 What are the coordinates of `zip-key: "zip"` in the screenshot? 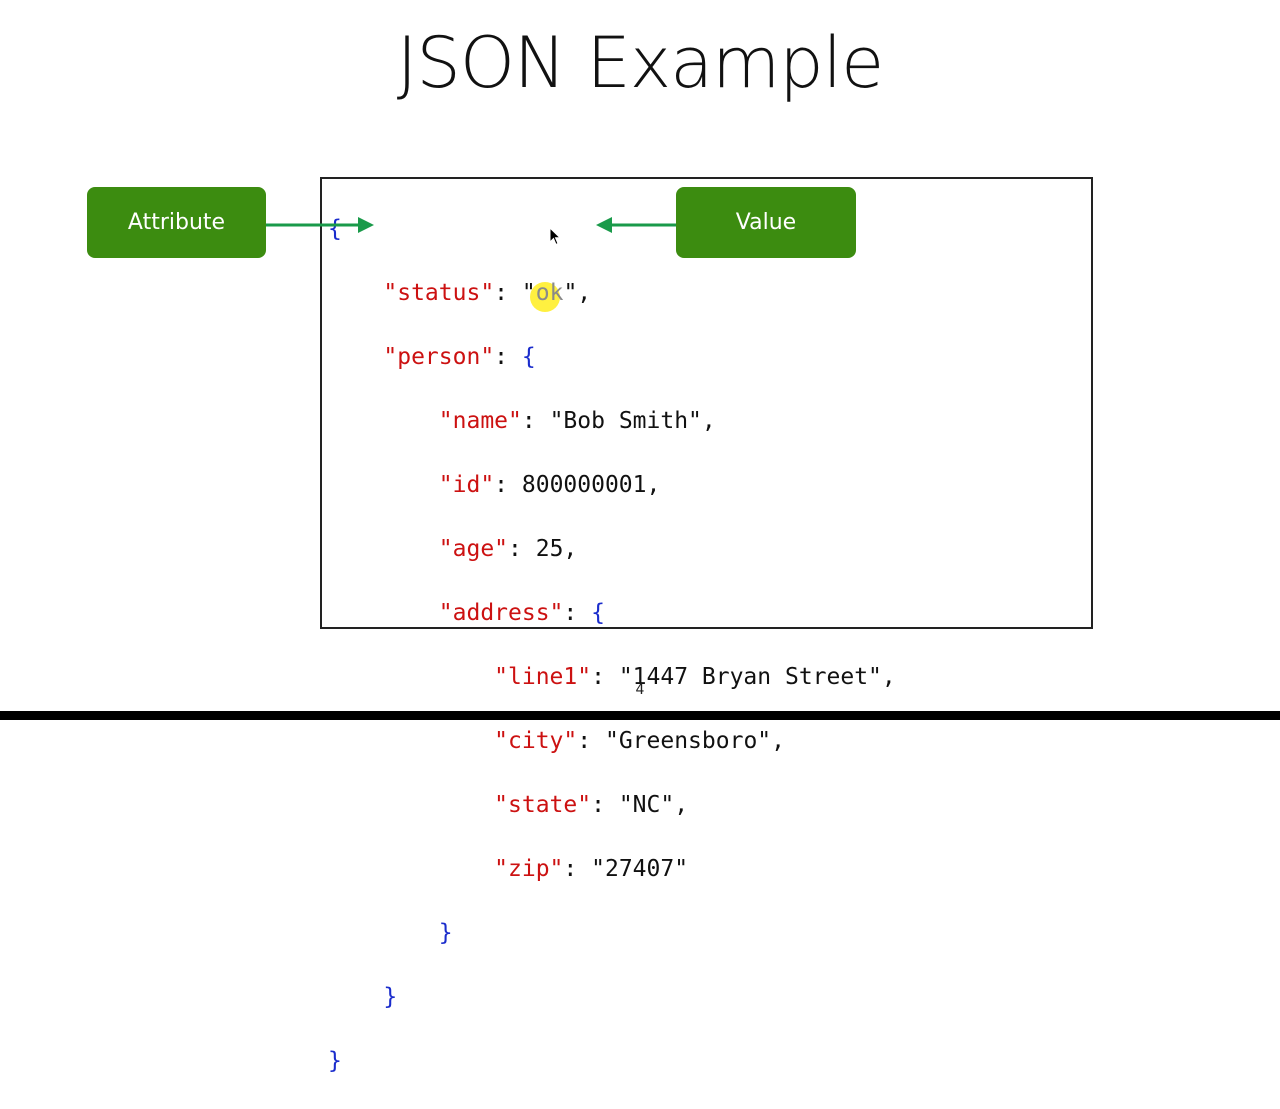 It's located at (529, 869).